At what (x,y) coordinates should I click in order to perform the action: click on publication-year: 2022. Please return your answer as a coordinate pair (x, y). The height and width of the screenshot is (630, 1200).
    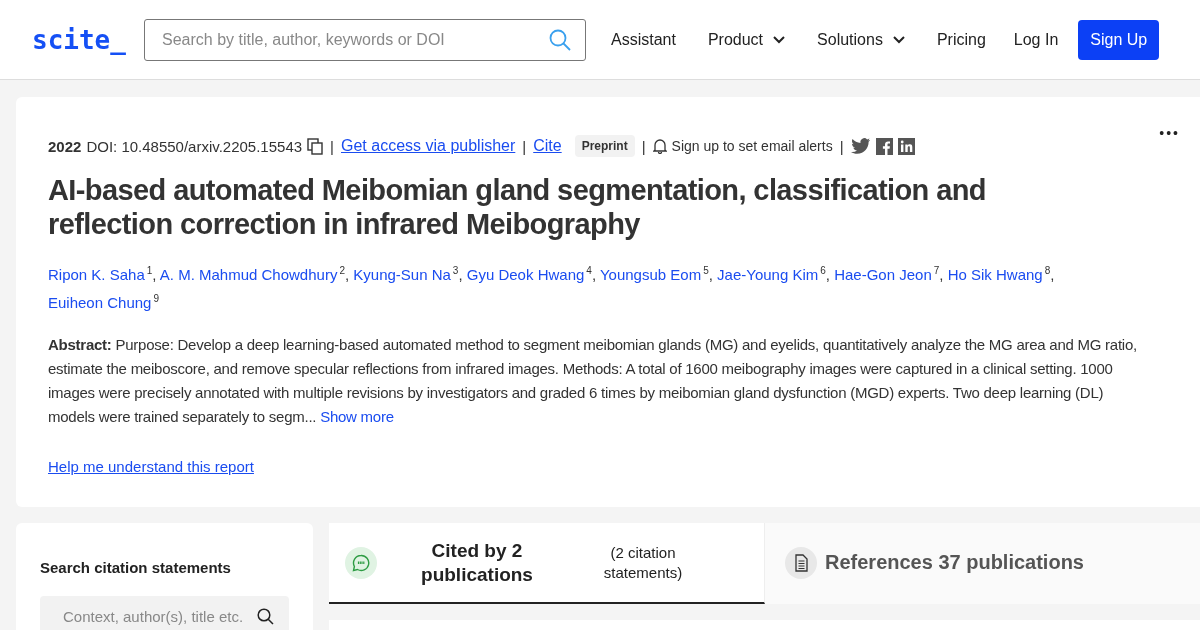
    Looking at the image, I should click on (65, 146).